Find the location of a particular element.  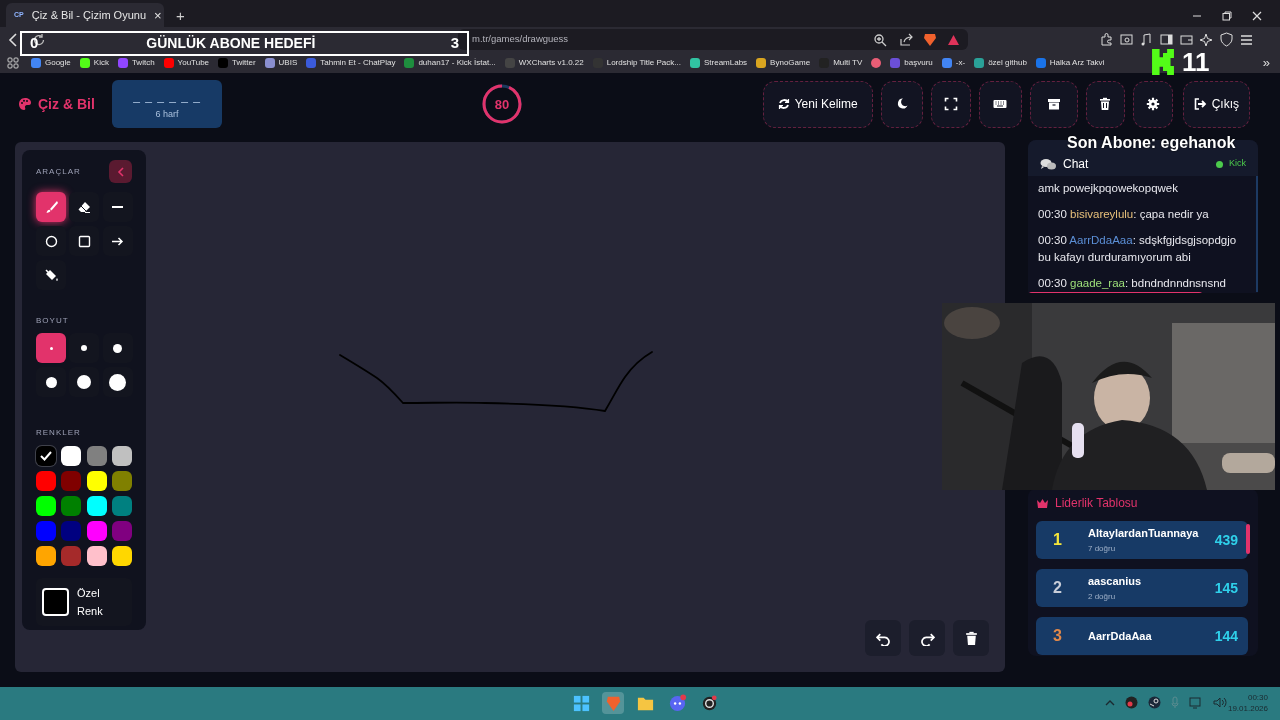

site-icon is located at coordinates (876, 62).